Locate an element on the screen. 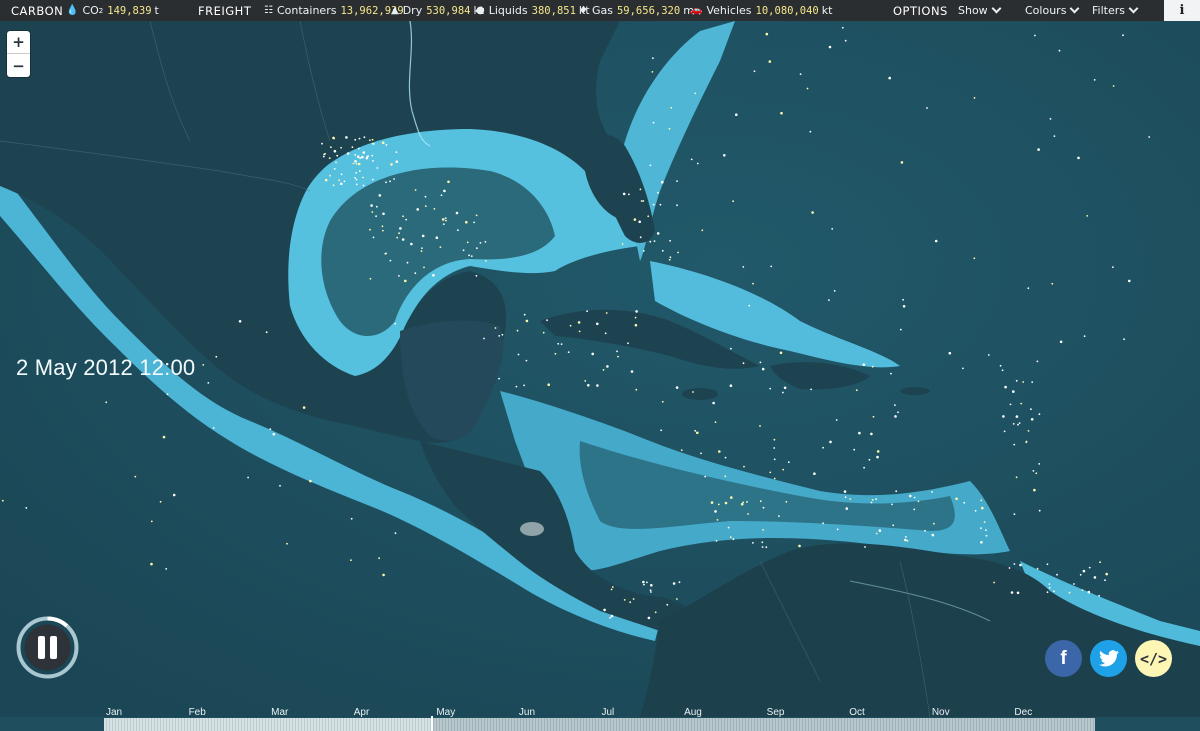  facebook-button: f is located at coordinates (1063, 658).